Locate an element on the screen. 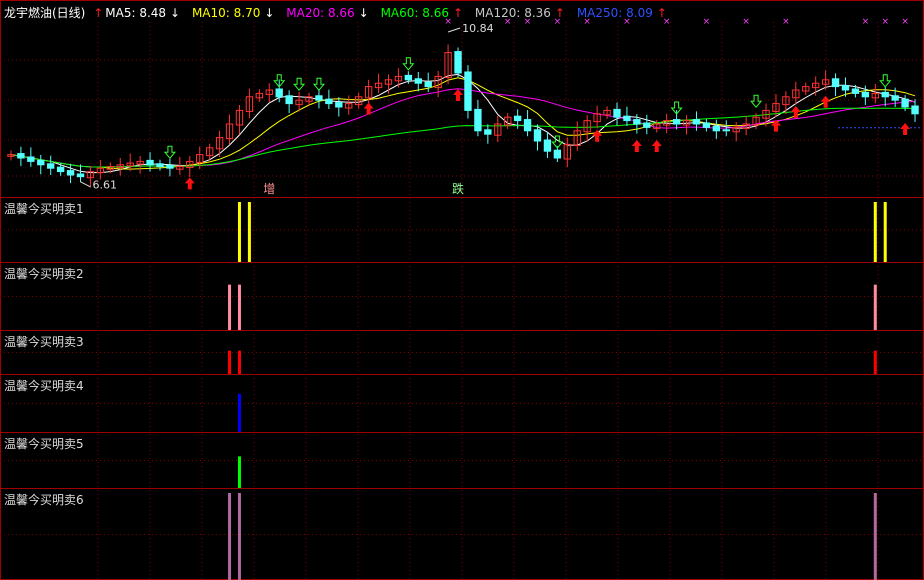  indicator-1-label: 温馨今买明卖1 is located at coordinates (44, 209).